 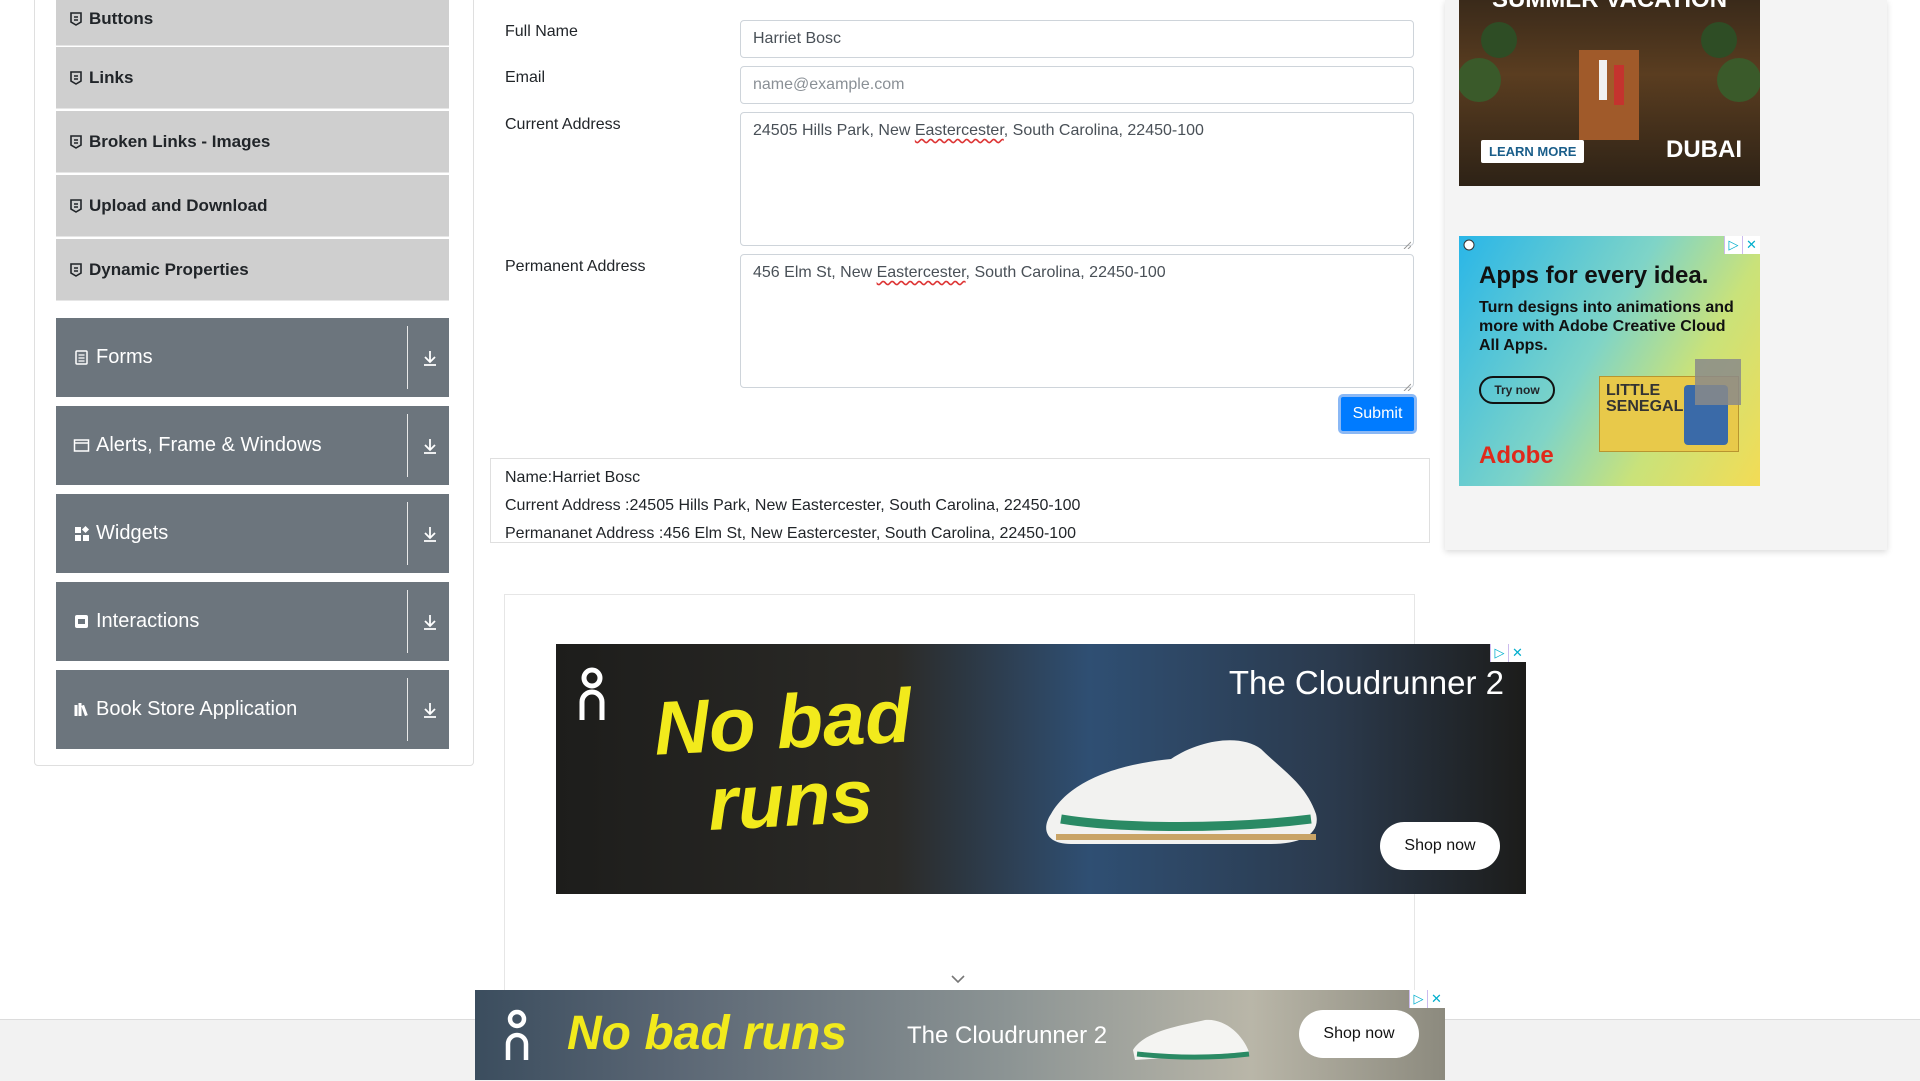 What do you see at coordinates (252, 357) in the screenshot?
I see `sidebar-group-forms: Forms` at bounding box center [252, 357].